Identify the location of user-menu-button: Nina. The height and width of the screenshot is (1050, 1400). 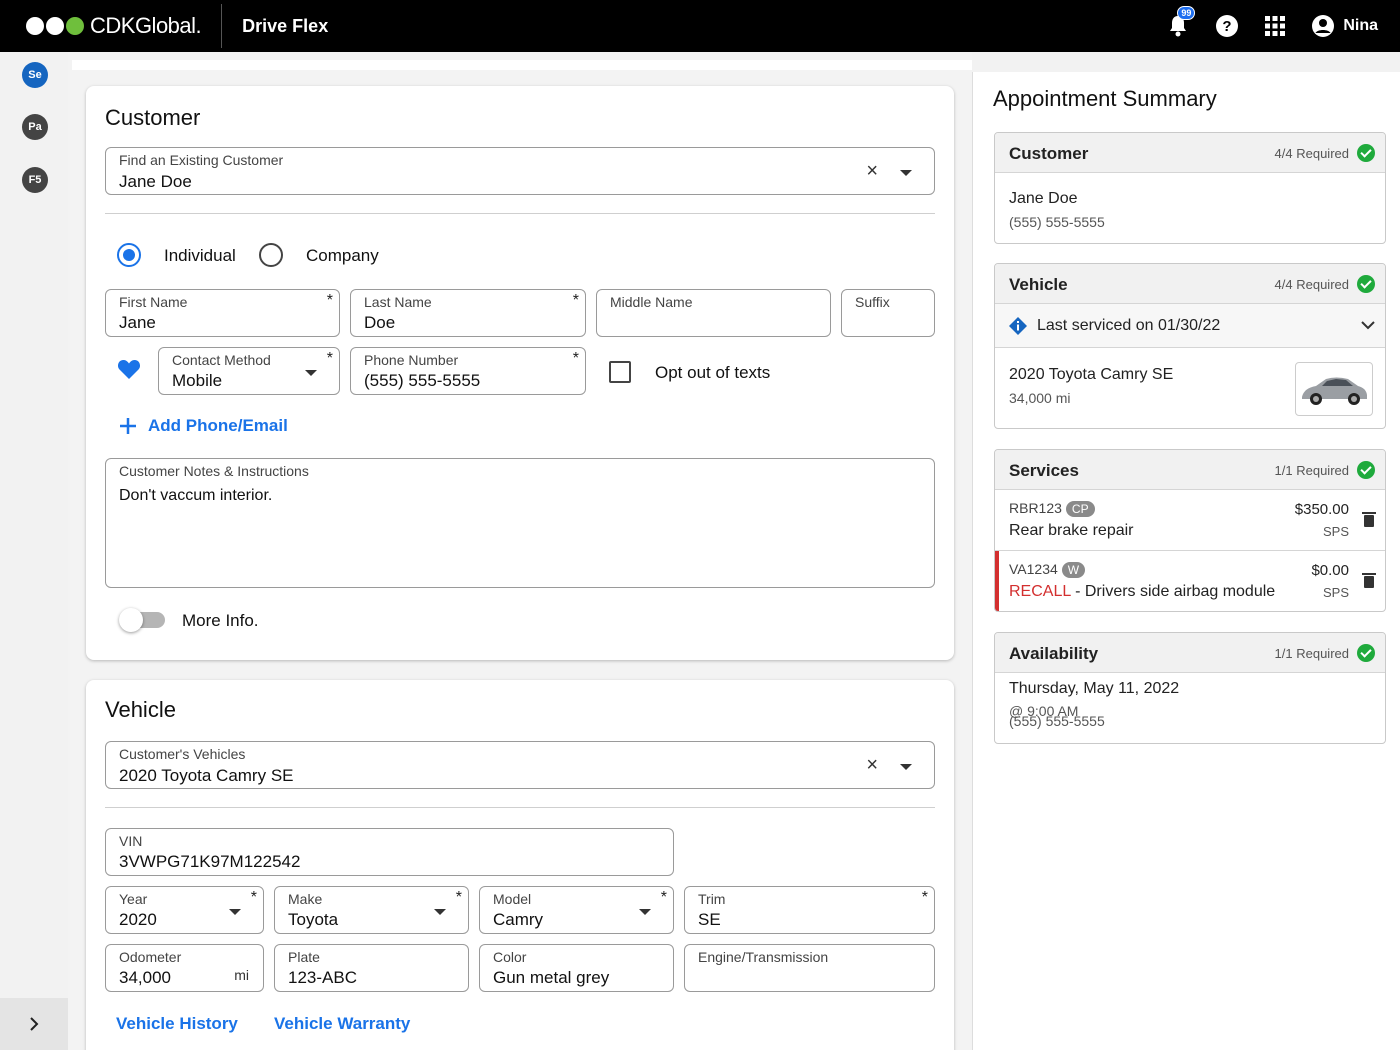
(1344, 26).